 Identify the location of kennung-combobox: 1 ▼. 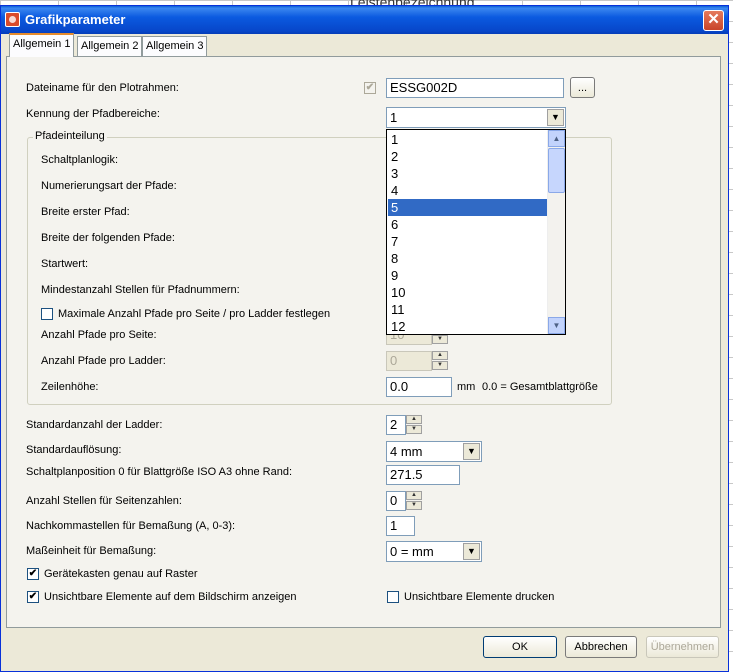
(476, 117).